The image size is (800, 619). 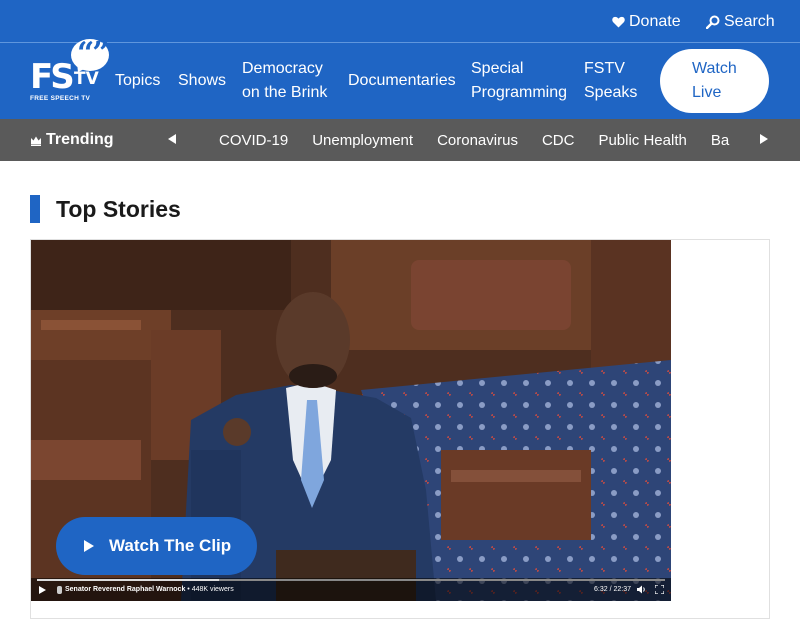 I want to click on video-time: 6:32 / 22:37, so click(x=612, y=589).